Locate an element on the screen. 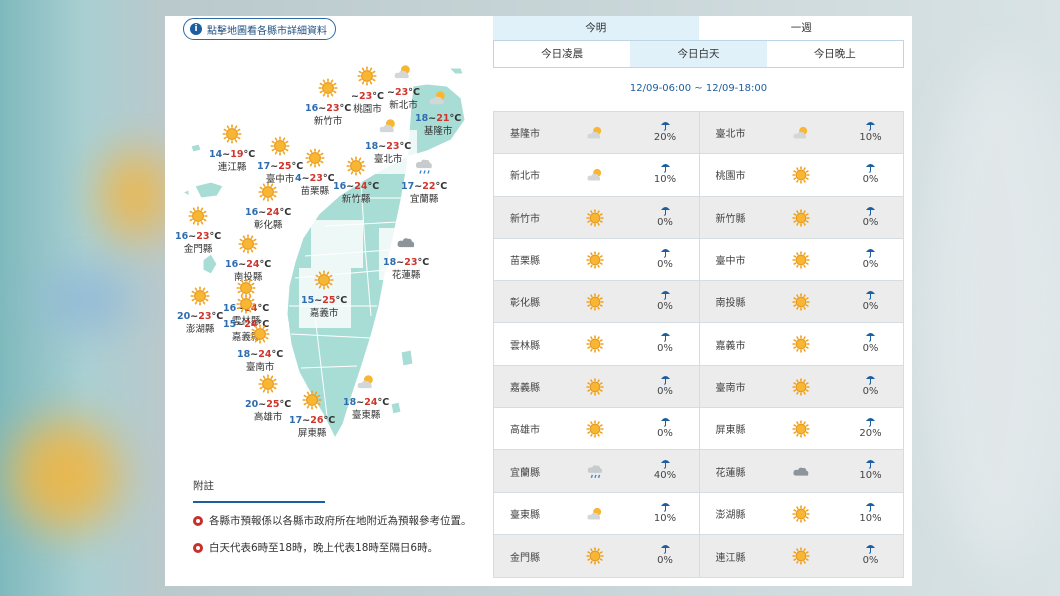 The image size is (1060, 596). map-city-marker: 14~19°C 連江縣 is located at coordinates (232, 148).